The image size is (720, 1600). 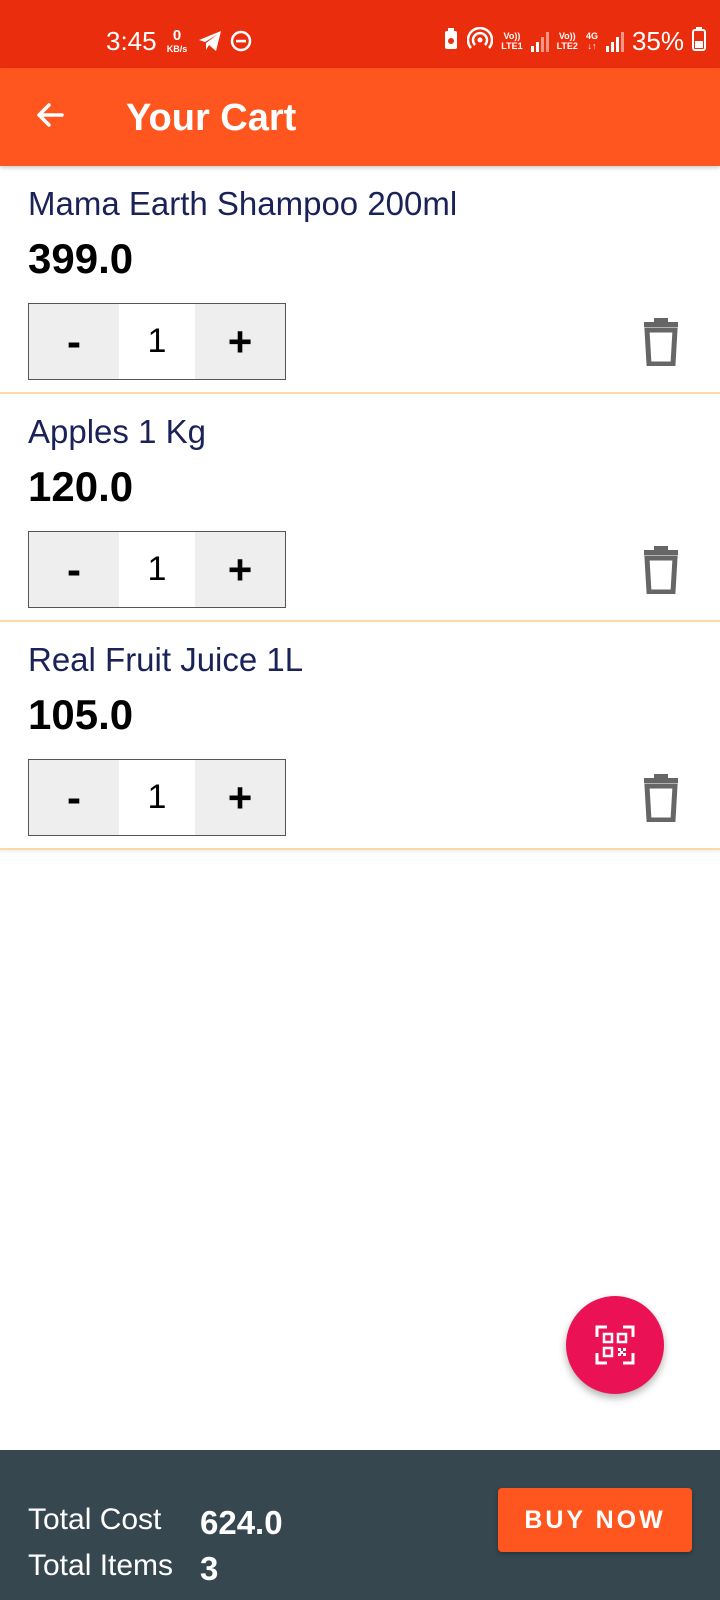 I want to click on checkout-bar: Total Cost 624.0 Total Items 3 BUY NOW, so click(x=360, y=1525).